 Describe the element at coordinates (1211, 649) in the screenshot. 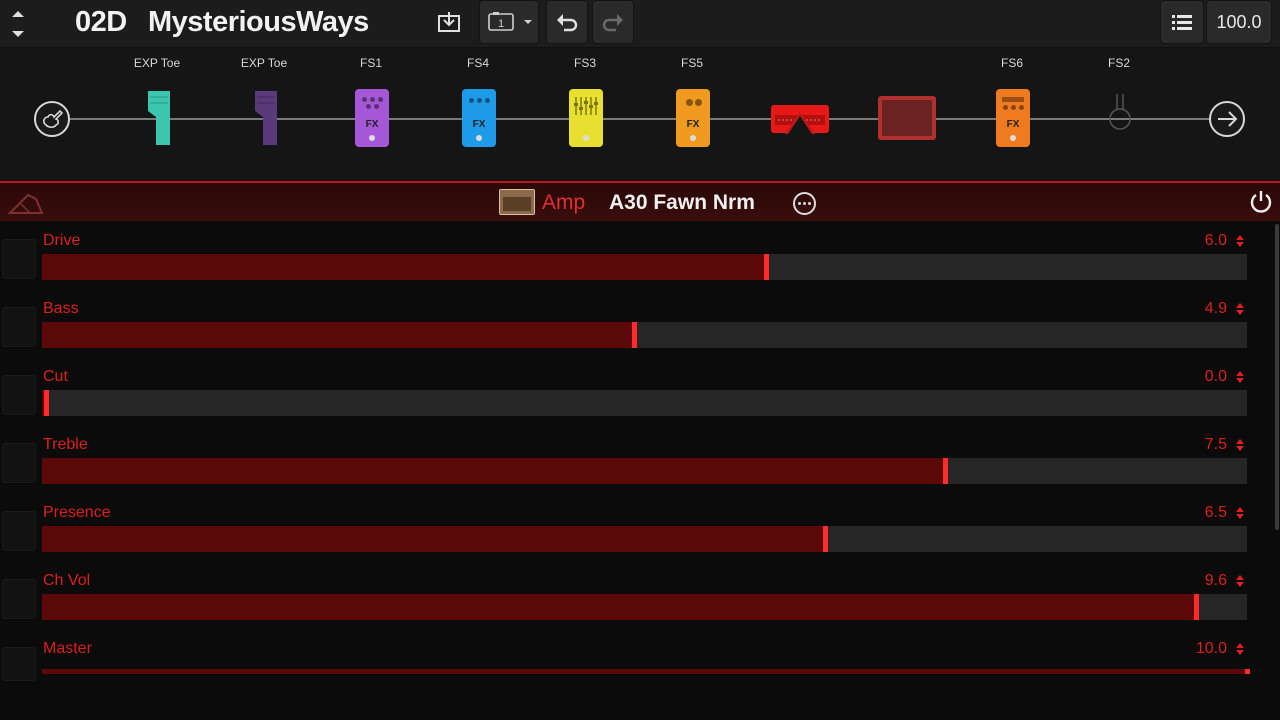

I see `param-value: 10.0` at that location.